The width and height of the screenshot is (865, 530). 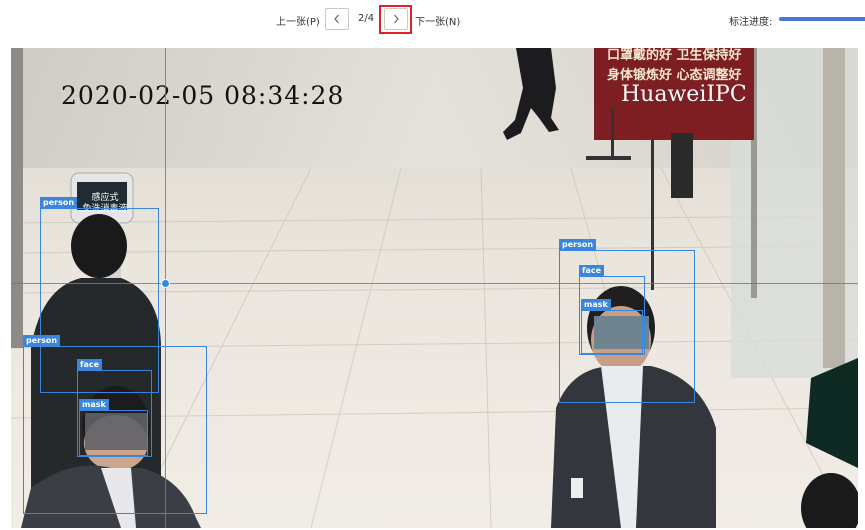 I want to click on crosshair-vertical-guide, so click(x=165, y=288).